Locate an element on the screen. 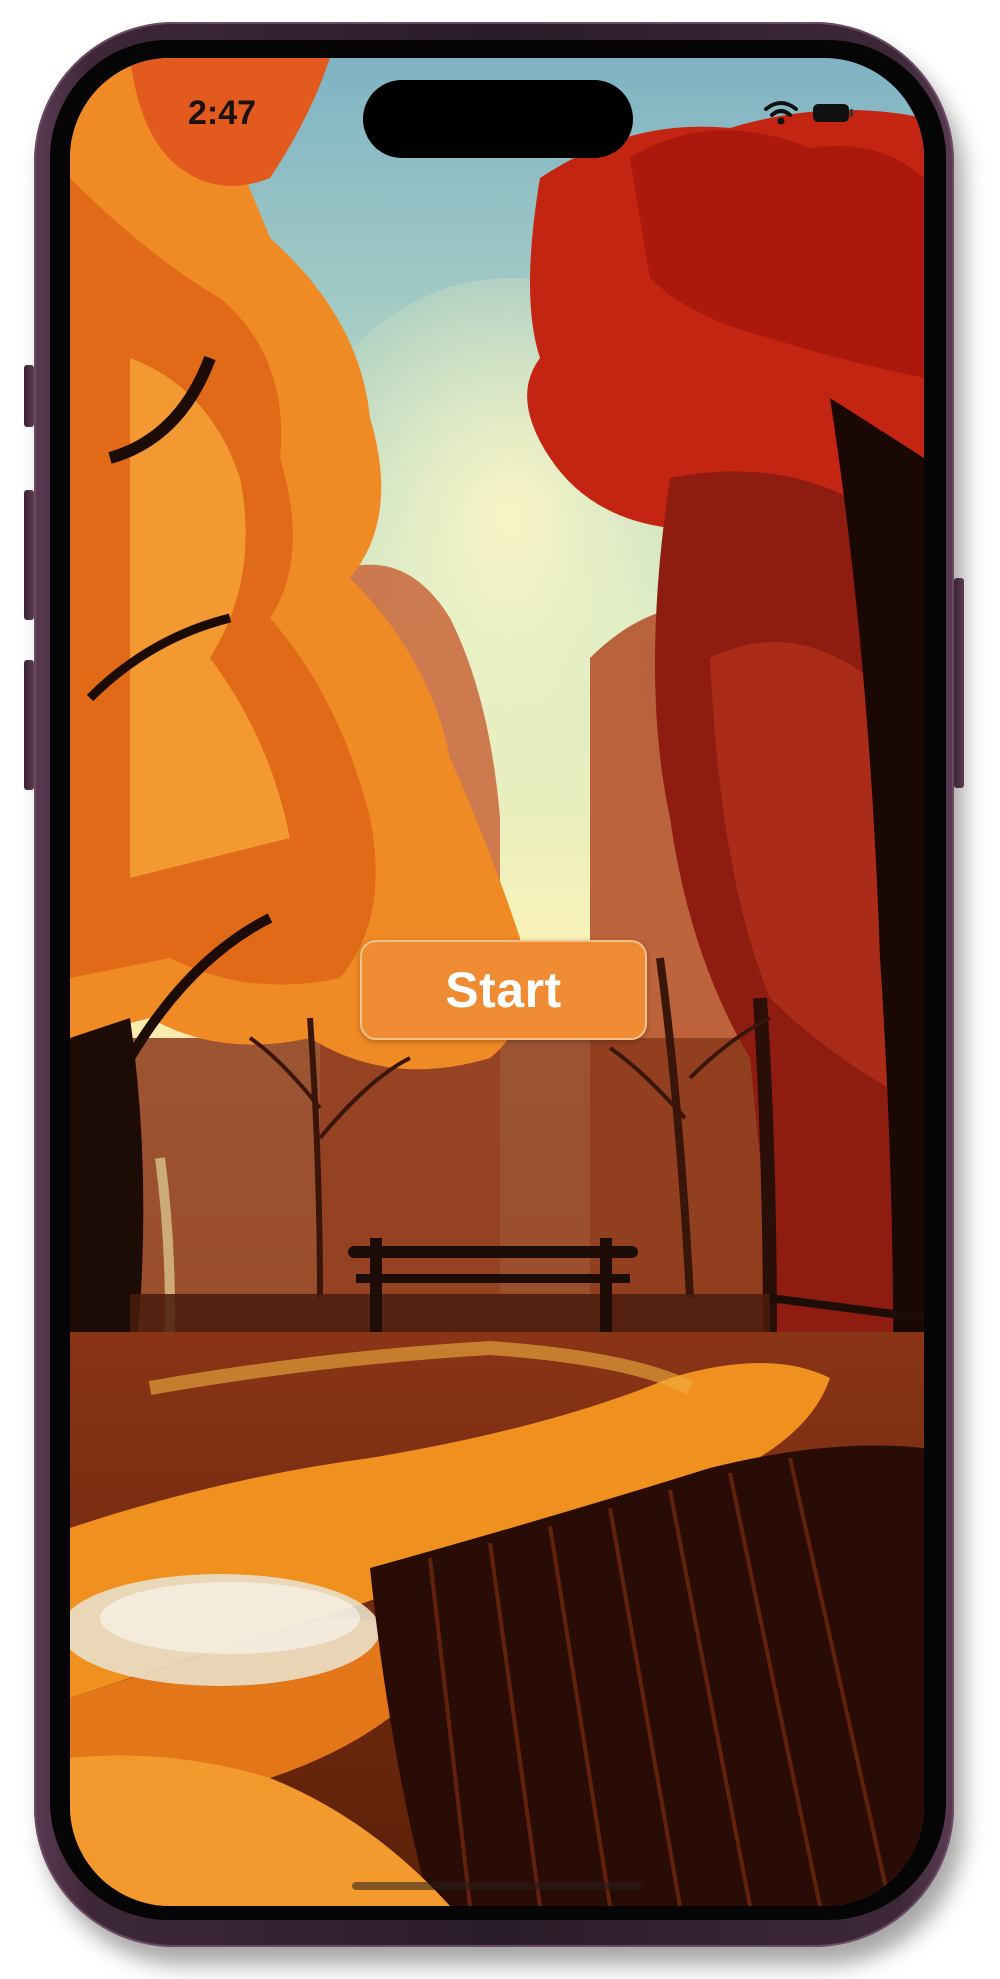 This screenshot has height=1979, width=1000. home-indicator is located at coordinates (497, 1886).